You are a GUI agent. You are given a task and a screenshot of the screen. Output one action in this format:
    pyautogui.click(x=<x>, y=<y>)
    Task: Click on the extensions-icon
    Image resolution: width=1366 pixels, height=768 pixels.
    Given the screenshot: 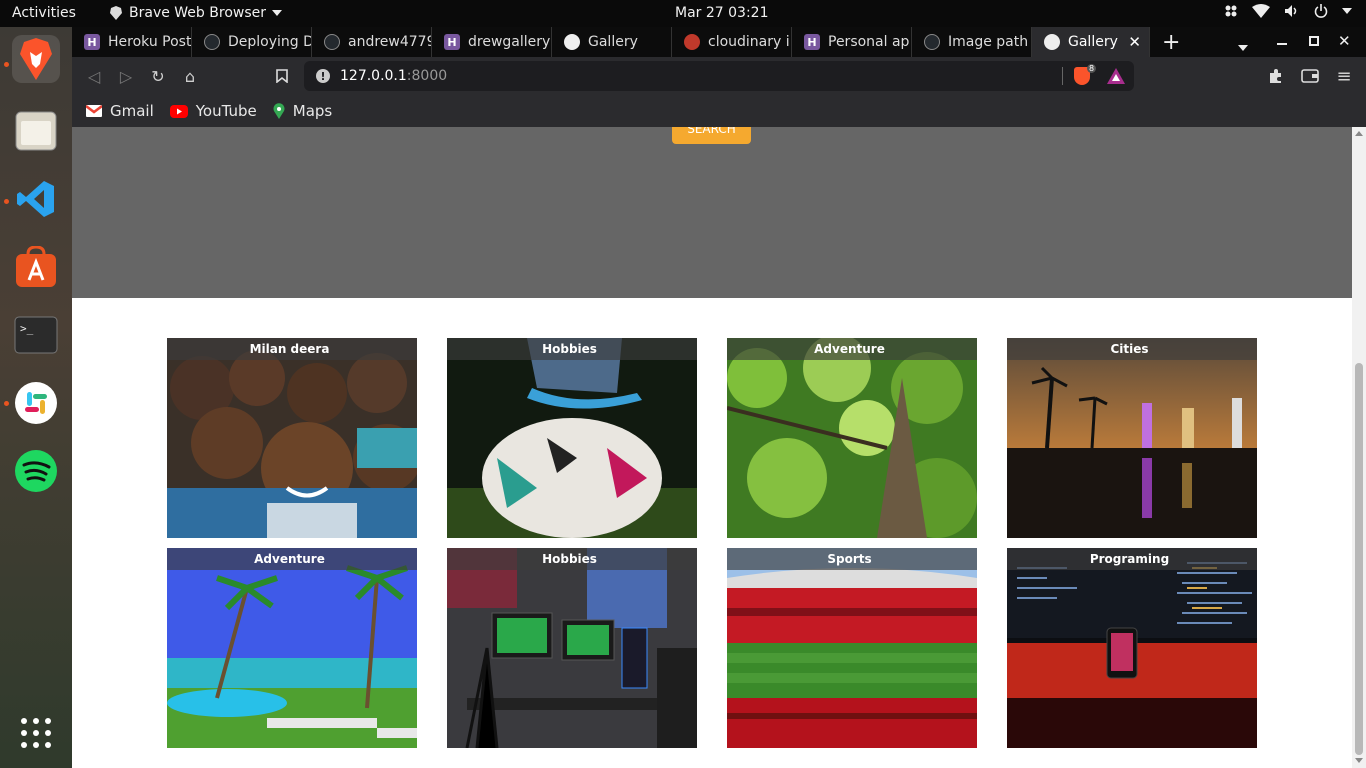 What is the action you would take?
    pyautogui.click(x=1276, y=76)
    